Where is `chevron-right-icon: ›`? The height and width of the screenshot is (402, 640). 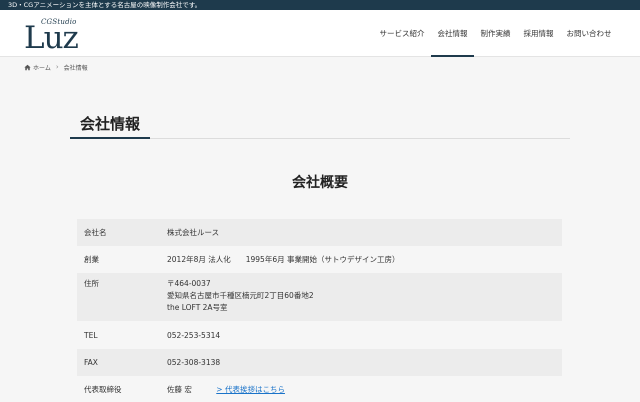 chevron-right-icon: › is located at coordinates (57, 67).